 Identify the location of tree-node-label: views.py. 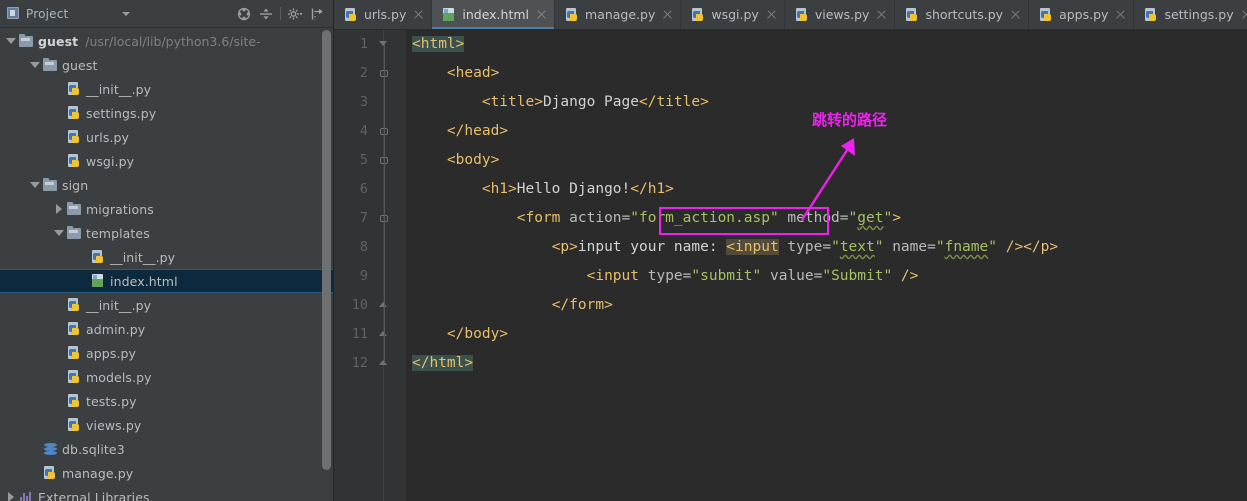
(114, 425).